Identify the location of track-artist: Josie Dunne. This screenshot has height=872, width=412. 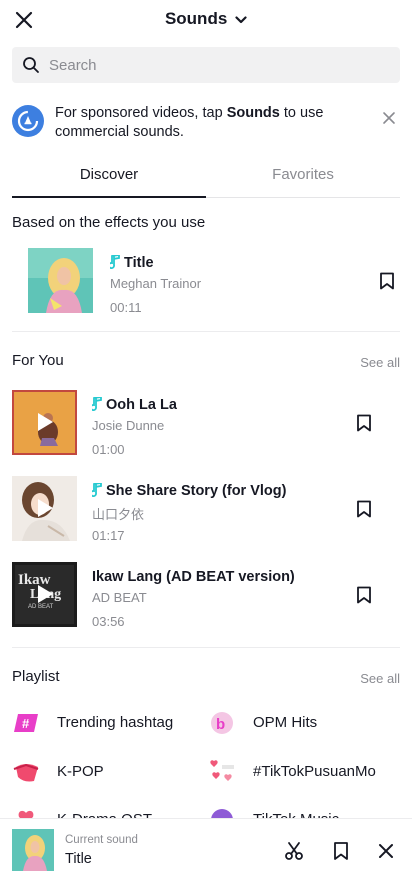
(128, 425).